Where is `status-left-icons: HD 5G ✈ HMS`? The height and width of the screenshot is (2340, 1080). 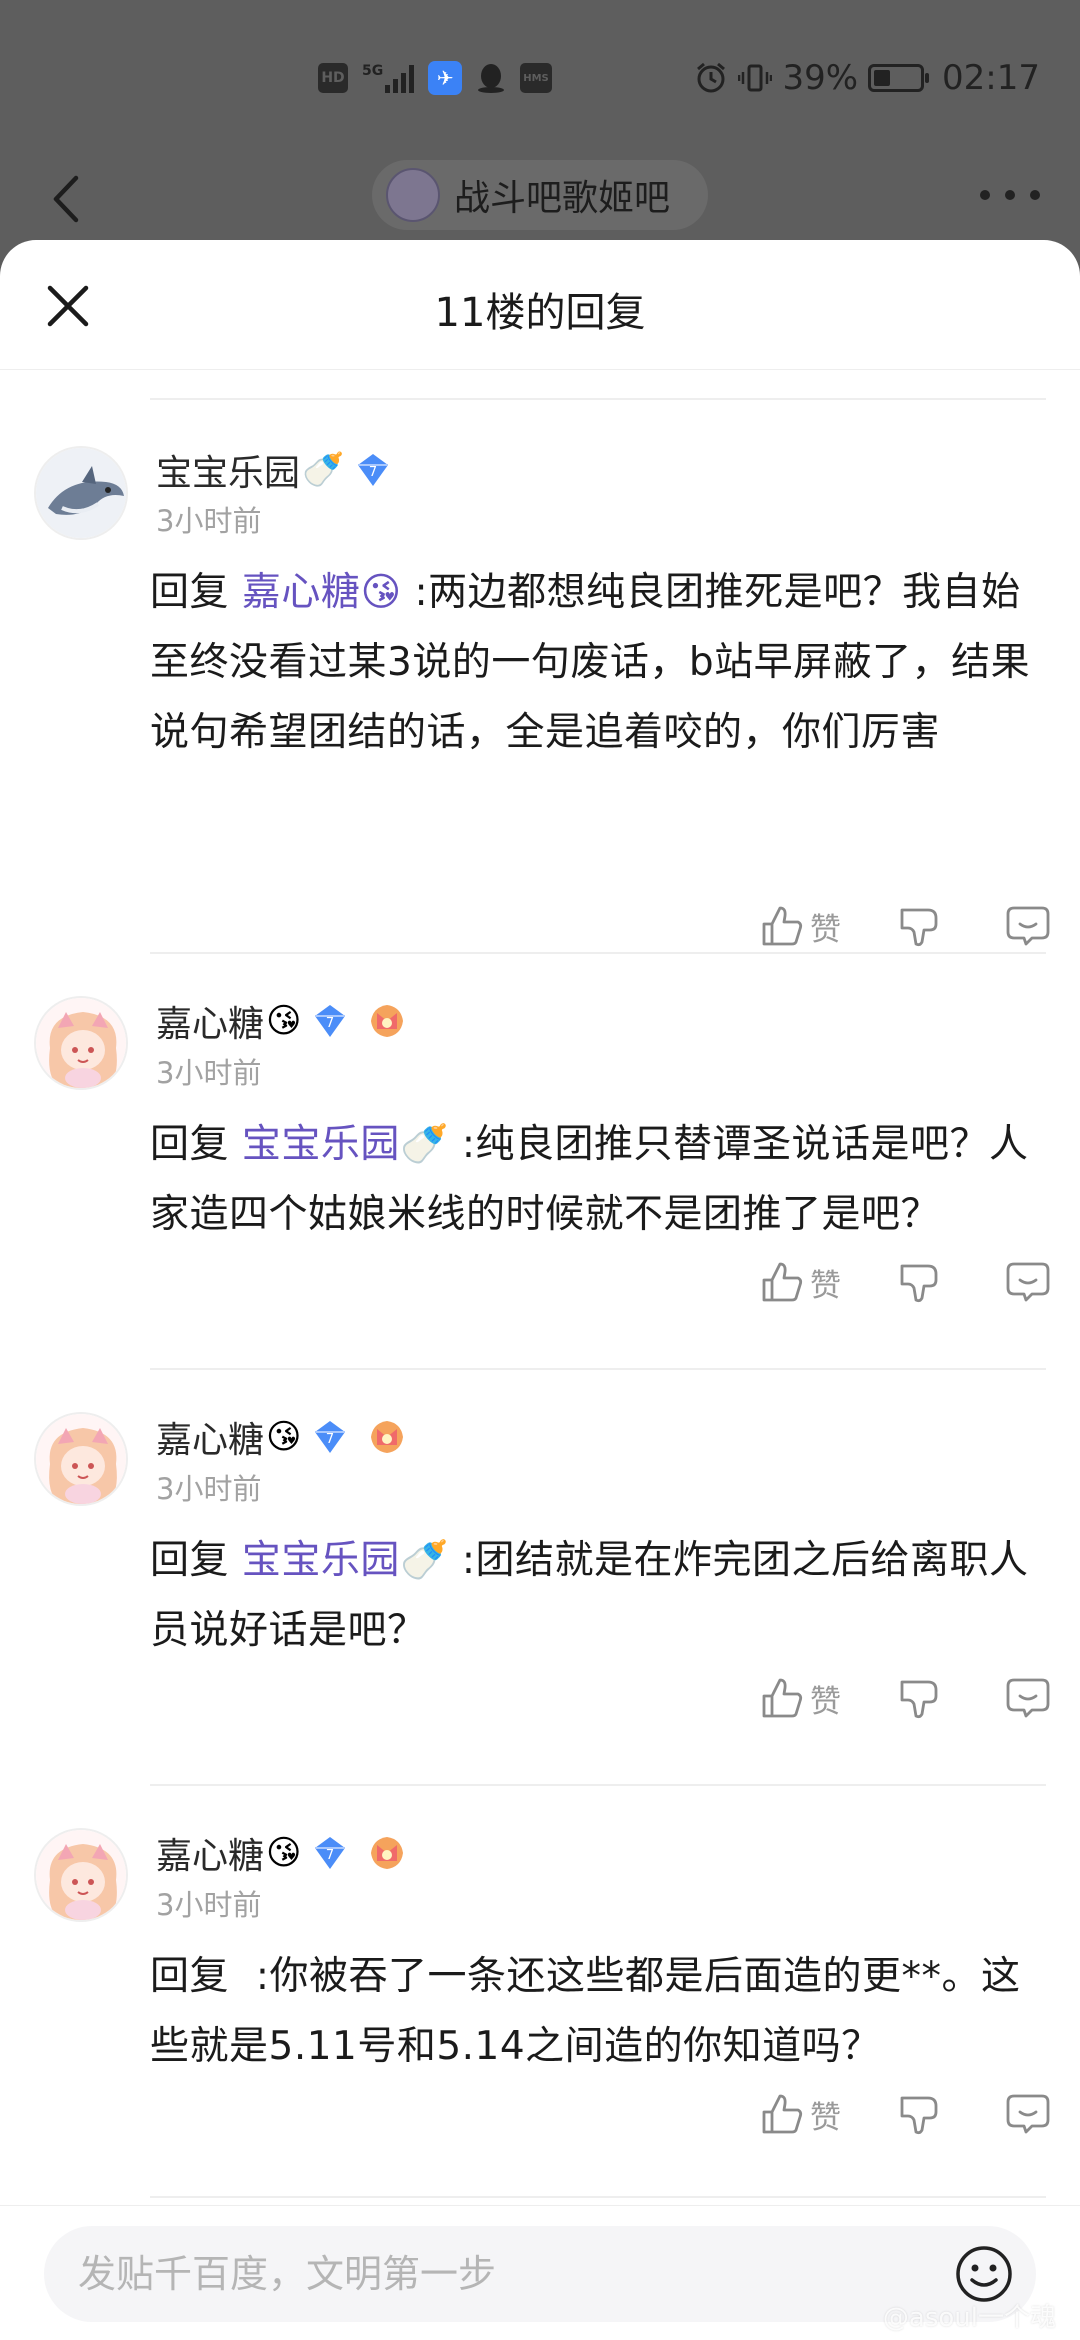
status-left-icons: HD 5G ✈ HMS is located at coordinates (435, 78).